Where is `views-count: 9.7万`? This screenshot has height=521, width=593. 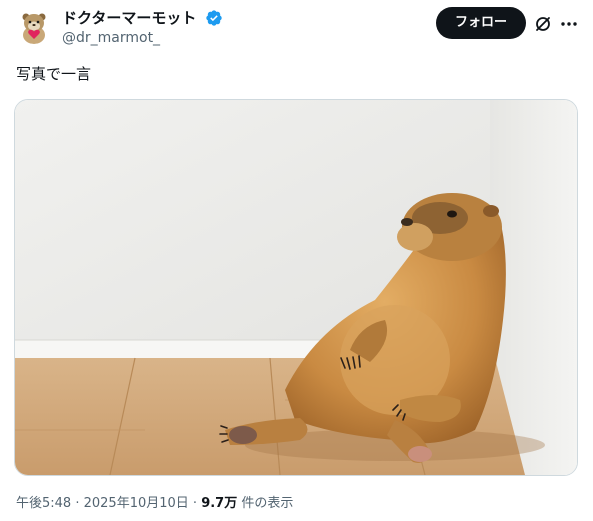
views-count: 9.7万 is located at coordinates (219, 503).